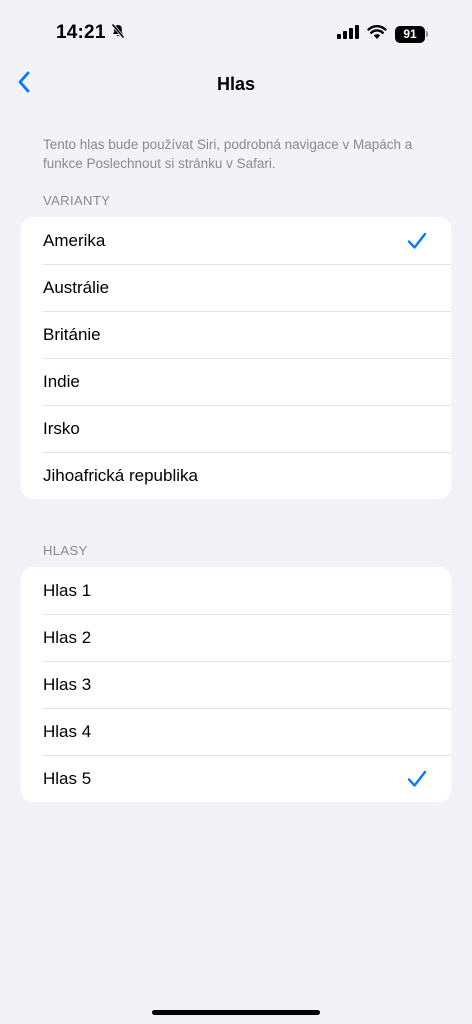 This screenshot has width=472, height=1024. I want to click on wifi-icon, so click(377, 34).